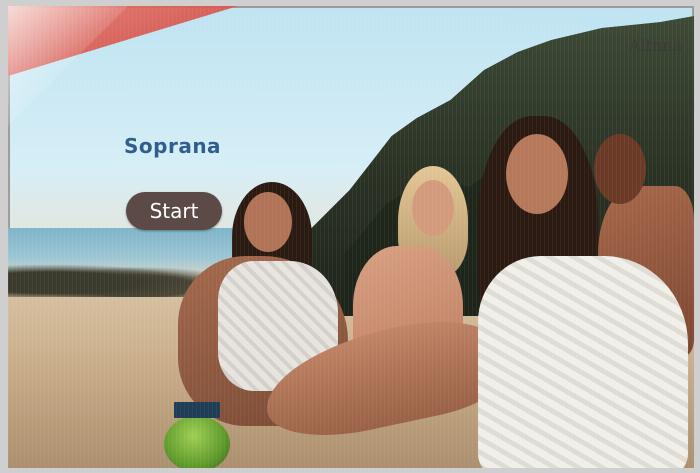  What do you see at coordinates (197, 410) in the screenshot?
I see `sunglasses` at bounding box center [197, 410].